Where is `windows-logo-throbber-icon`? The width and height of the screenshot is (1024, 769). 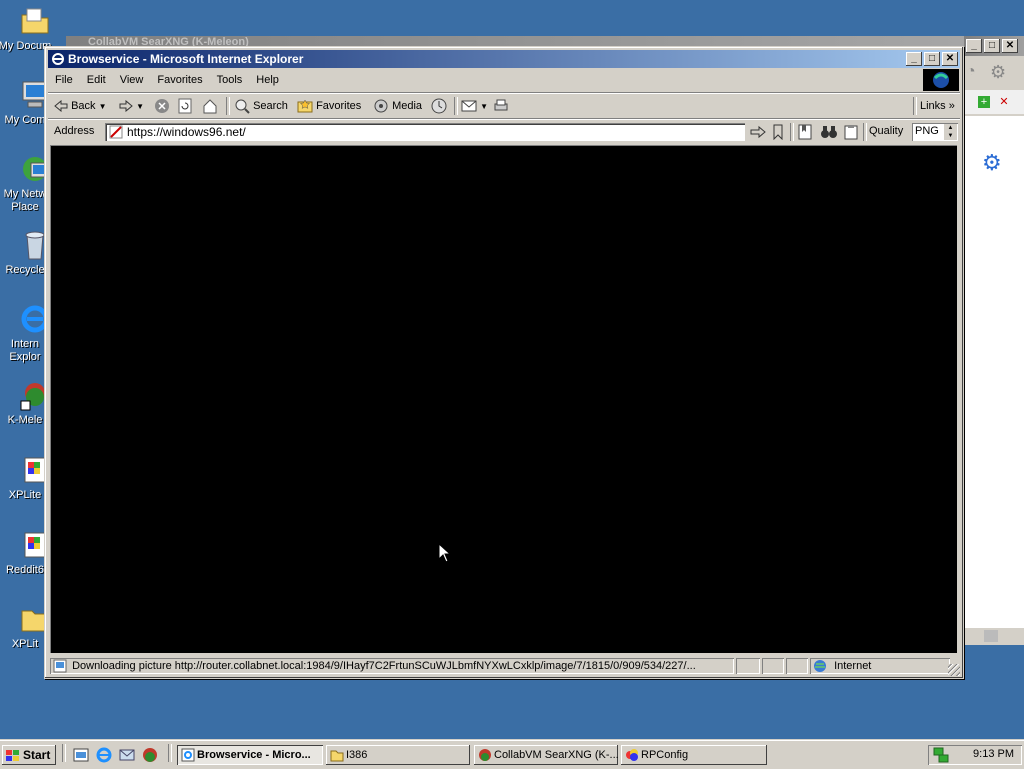
windows-logo-throbber-icon is located at coordinates (941, 80).